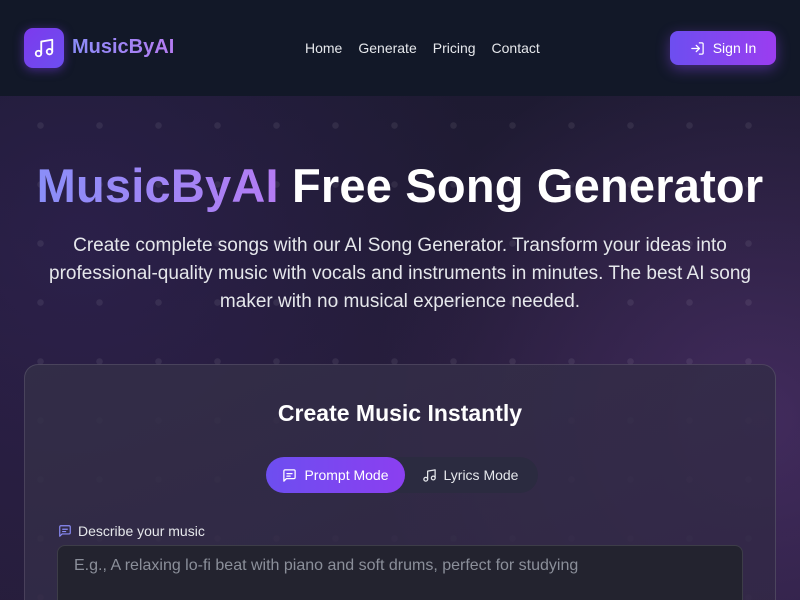 The width and height of the screenshot is (800, 600). I want to click on login-icon, so click(697, 48).